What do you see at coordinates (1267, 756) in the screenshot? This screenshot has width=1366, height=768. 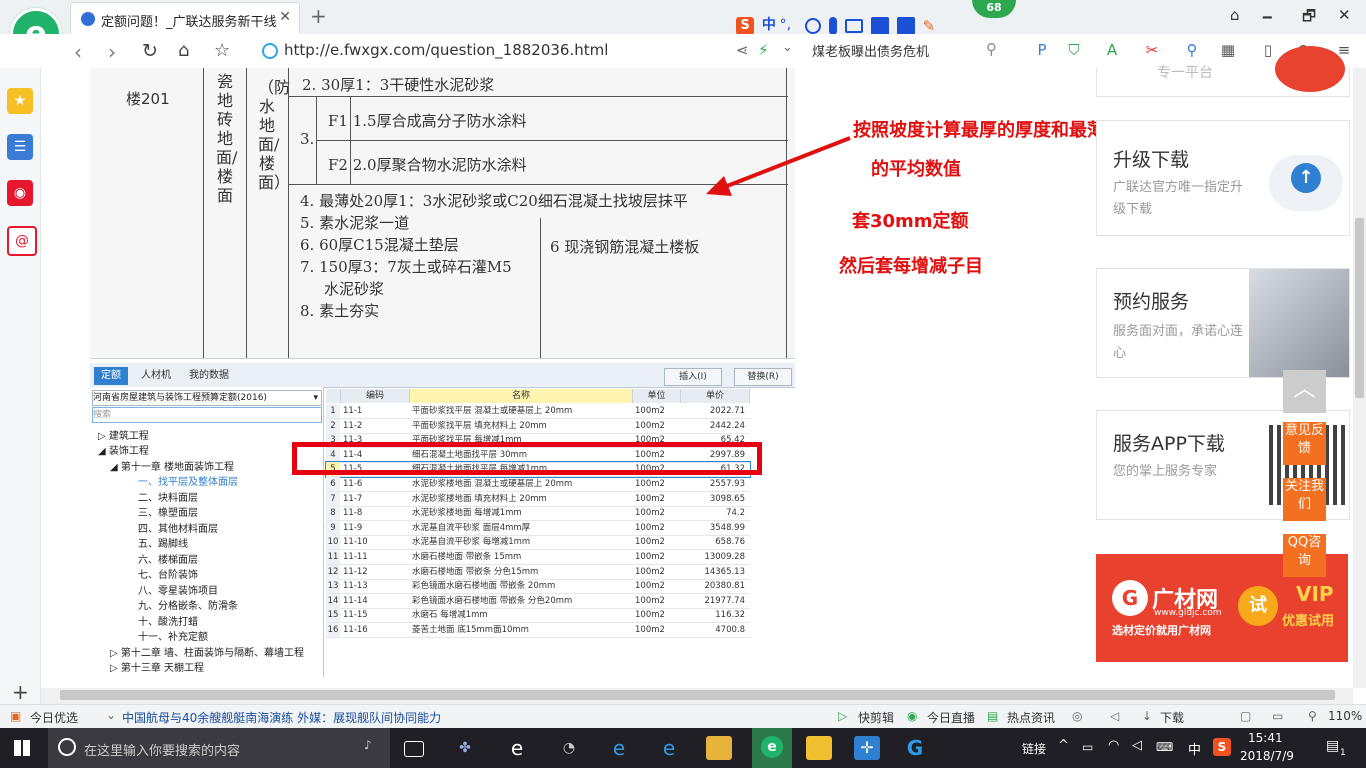 I see `clock-date: 2018/7/9` at bounding box center [1267, 756].